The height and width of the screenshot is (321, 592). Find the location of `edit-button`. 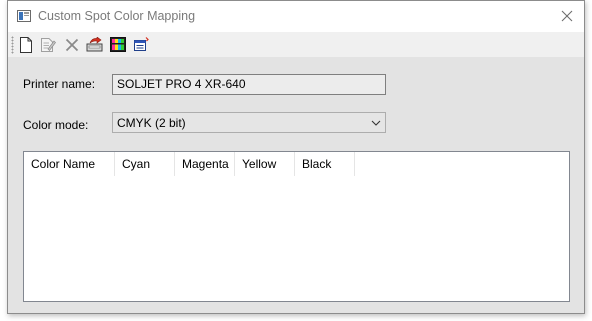

edit-button is located at coordinates (48, 44).